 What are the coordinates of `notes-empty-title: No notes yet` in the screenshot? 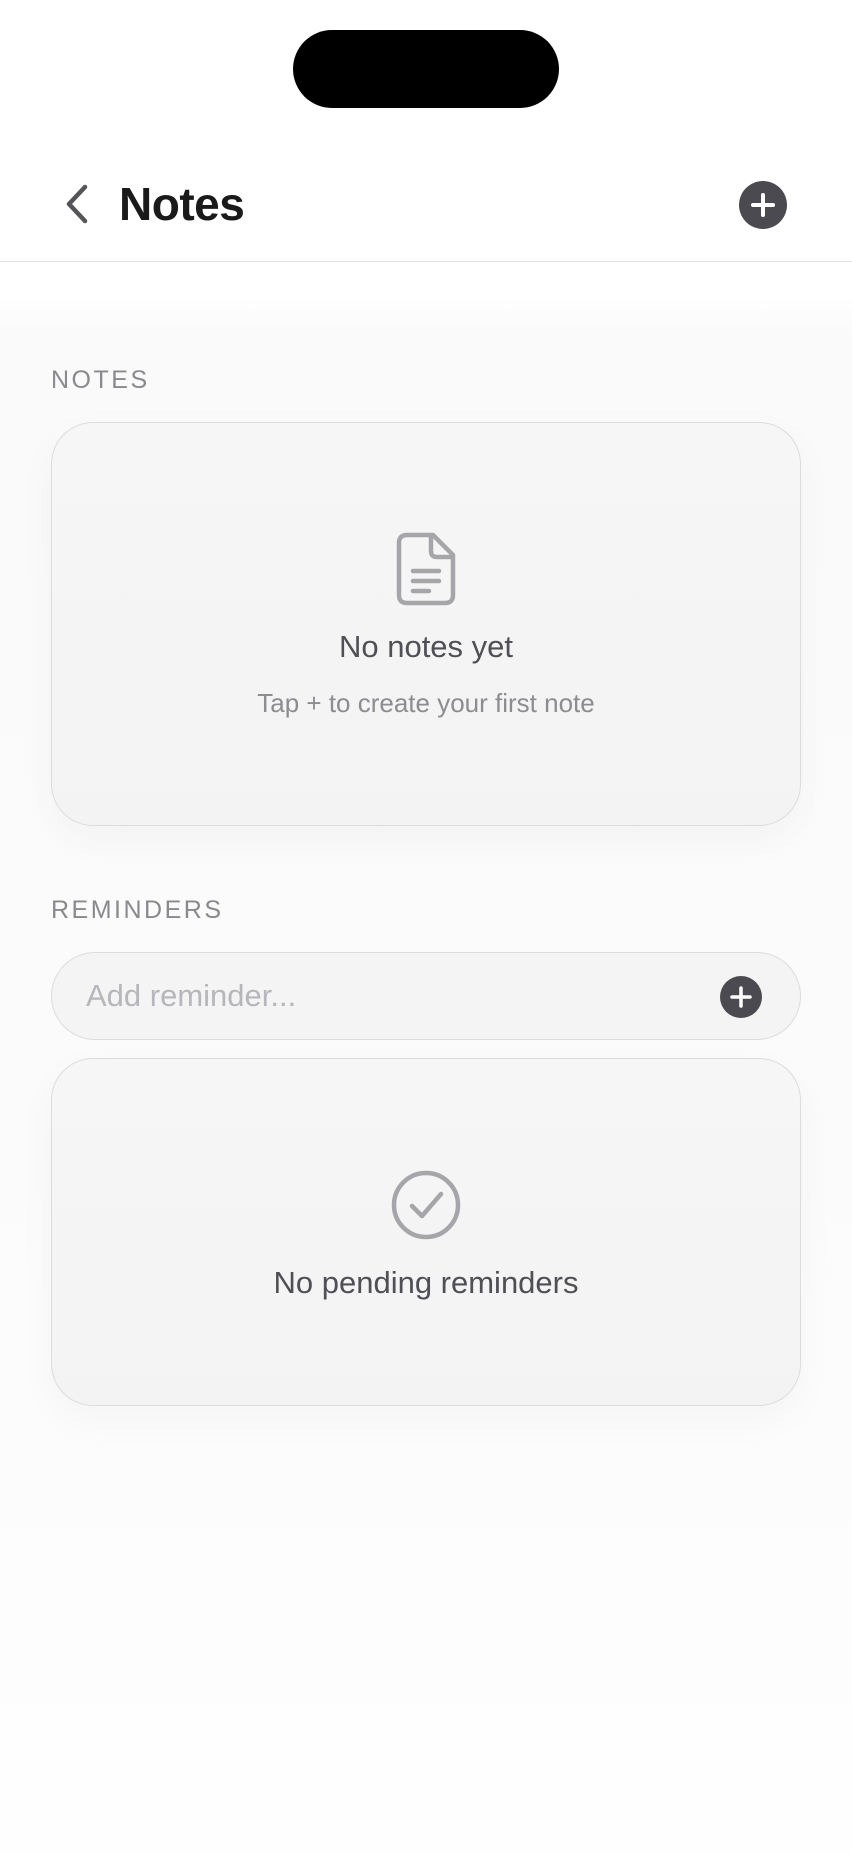 It's located at (426, 646).